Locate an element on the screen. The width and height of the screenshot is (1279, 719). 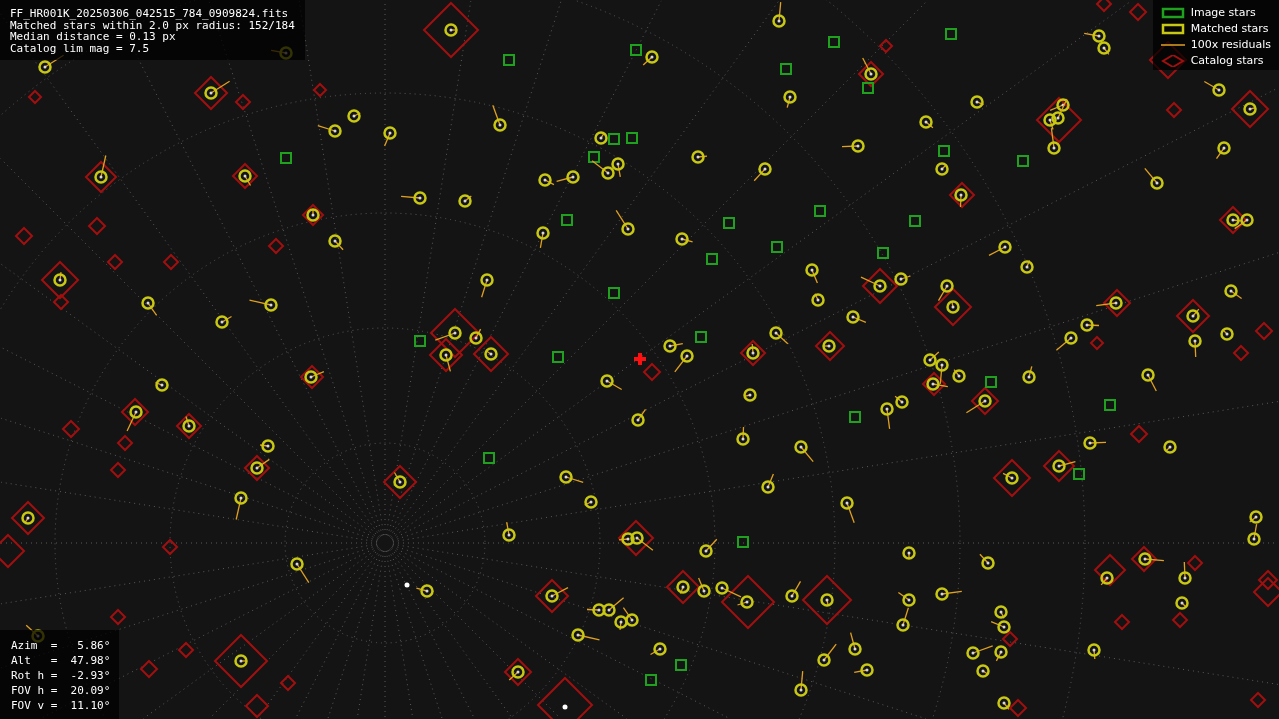
pointing-text-line: Azim = 5.86° is located at coordinates (61, 645).